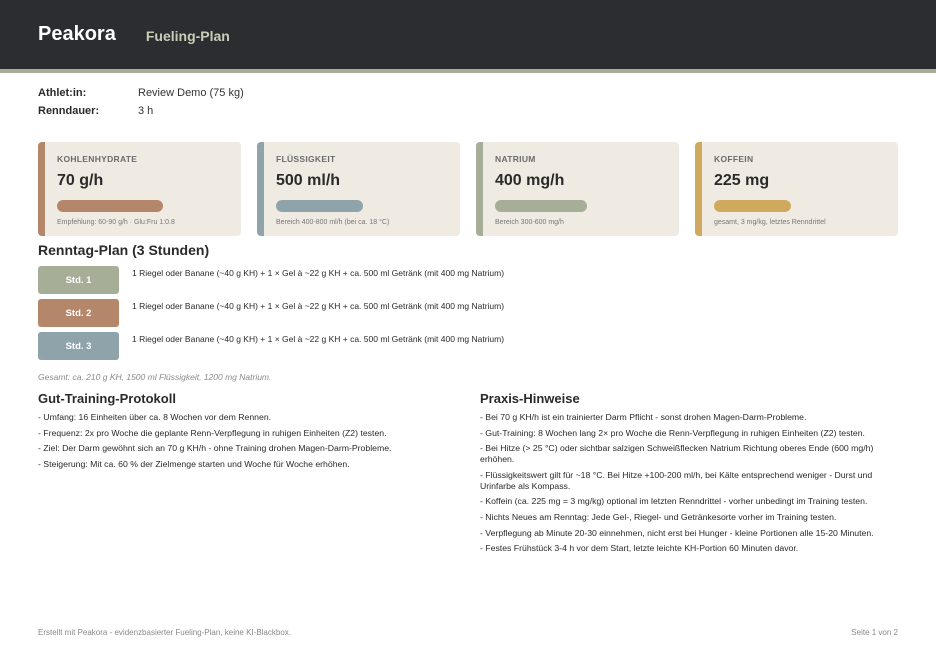 The image size is (936, 662). Describe the element at coordinates (734, 159) in the screenshot. I see `card-label: KOFFEIN` at that location.